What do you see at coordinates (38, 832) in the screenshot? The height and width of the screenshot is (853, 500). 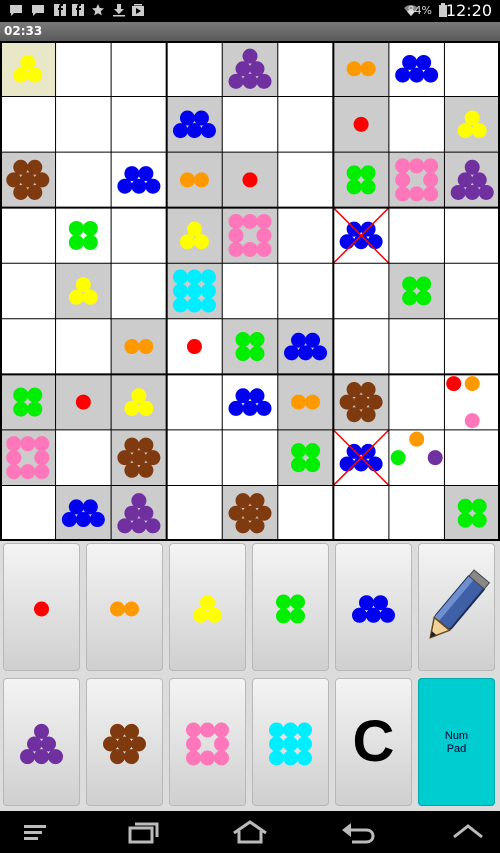 I see `menu-icon` at bounding box center [38, 832].